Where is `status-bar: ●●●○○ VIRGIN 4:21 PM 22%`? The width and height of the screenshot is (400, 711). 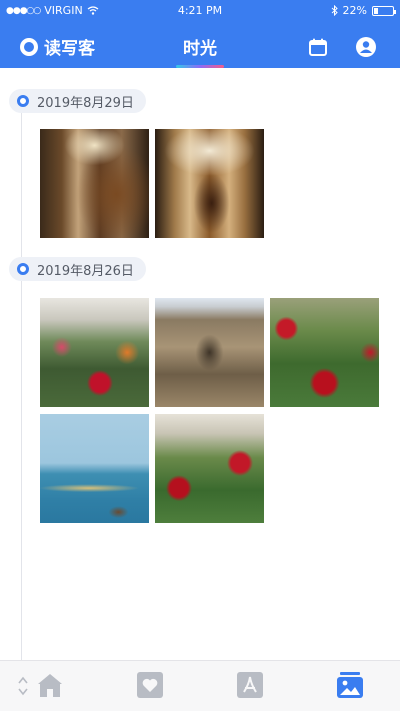
status-bar: ●●●○○ VIRGIN 4:21 PM 22% is located at coordinates (200, 11).